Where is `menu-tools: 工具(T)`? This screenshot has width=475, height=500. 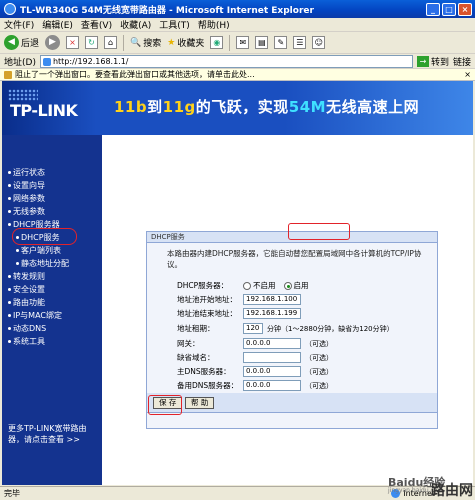 menu-tools: 工具(T) is located at coordinates (174, 24).